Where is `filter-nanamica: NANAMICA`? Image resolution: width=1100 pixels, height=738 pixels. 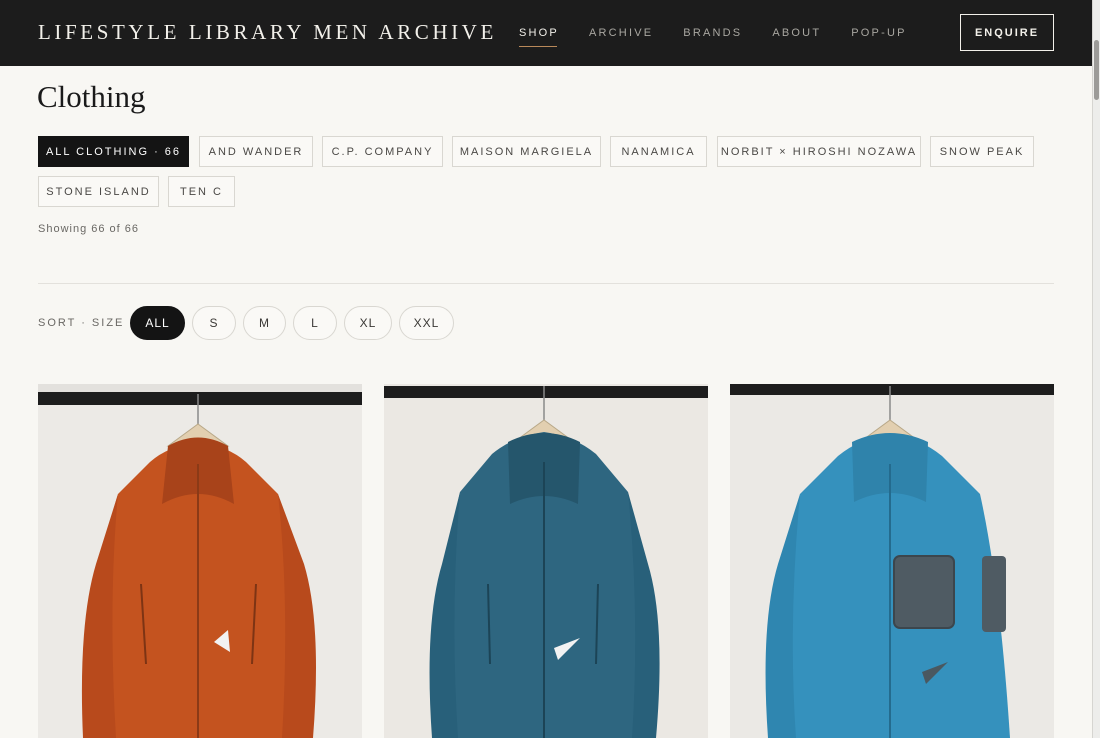 filter-nanamica: NANAMICA is located at coordinates (658, 151).